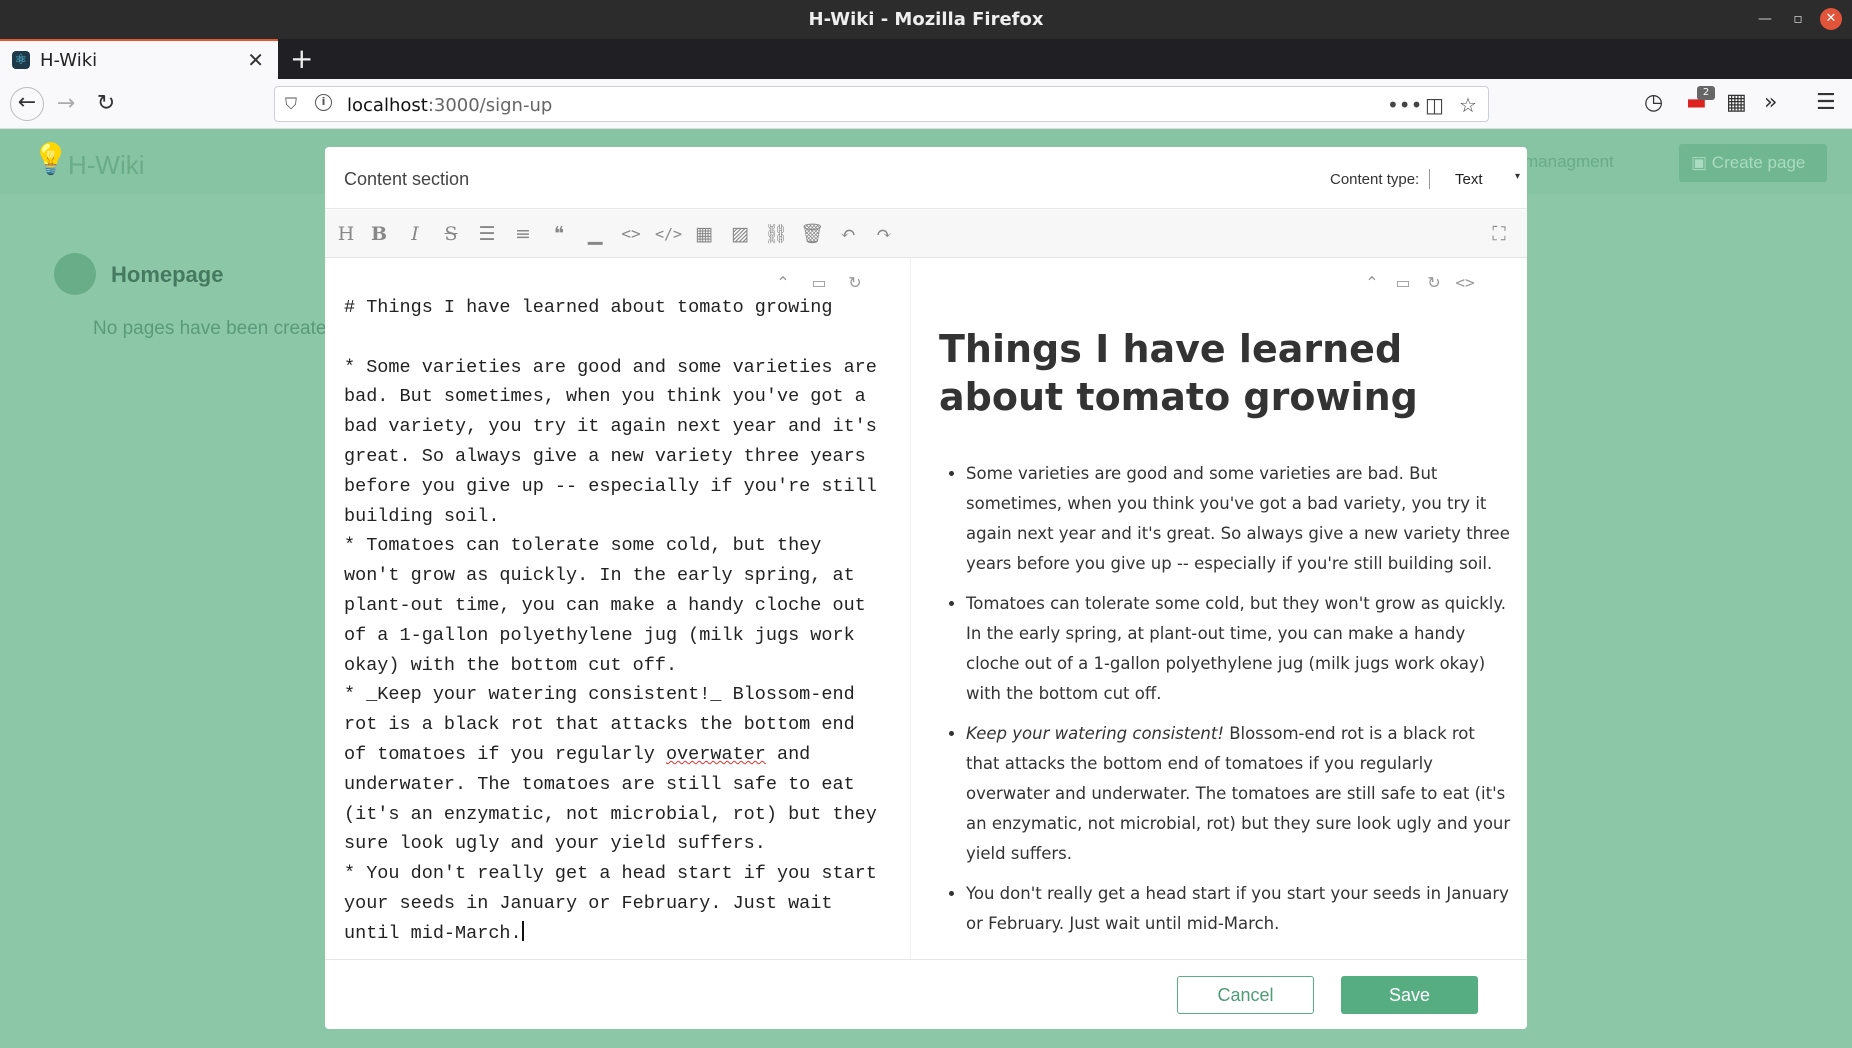 The width and height of the screenshot is (1852, 1048). I want to click on apps-grid-icon: ▦, so click(1736, 102).